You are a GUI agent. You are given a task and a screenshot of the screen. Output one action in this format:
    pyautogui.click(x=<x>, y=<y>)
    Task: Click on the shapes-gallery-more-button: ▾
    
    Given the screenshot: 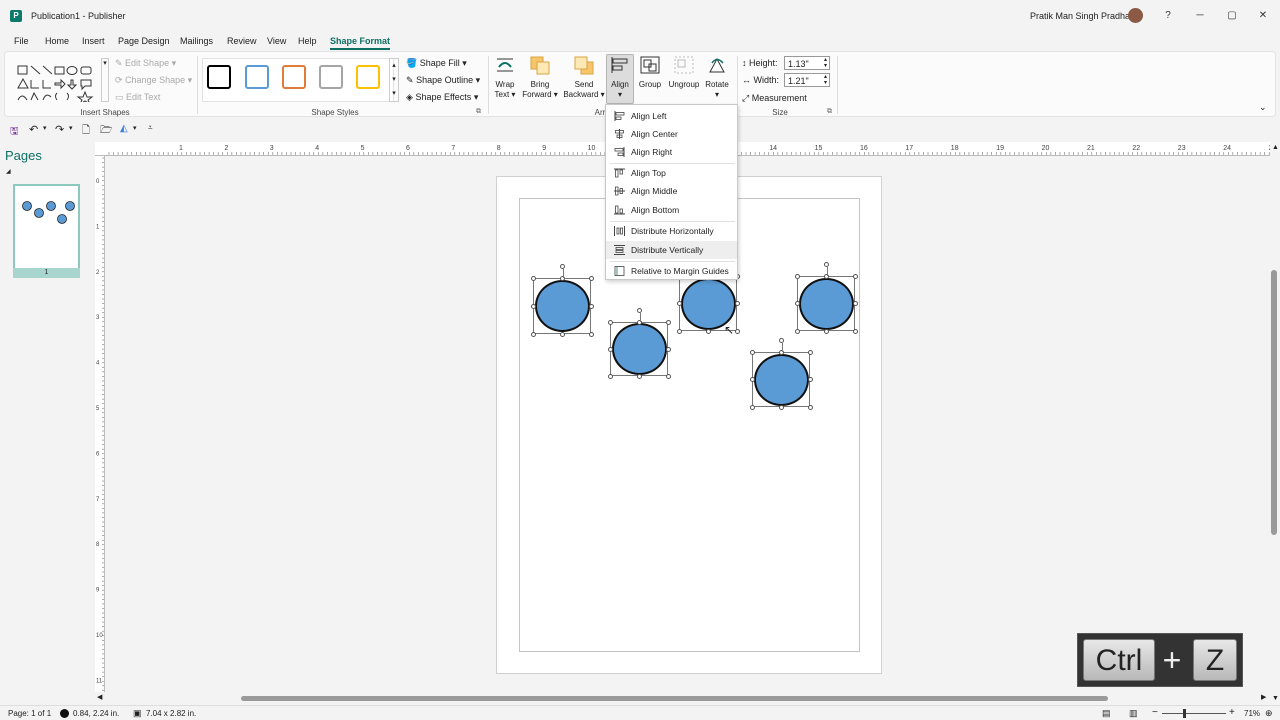 What is the action you would take?
    pyautogui.click(x=105, y=80)
    